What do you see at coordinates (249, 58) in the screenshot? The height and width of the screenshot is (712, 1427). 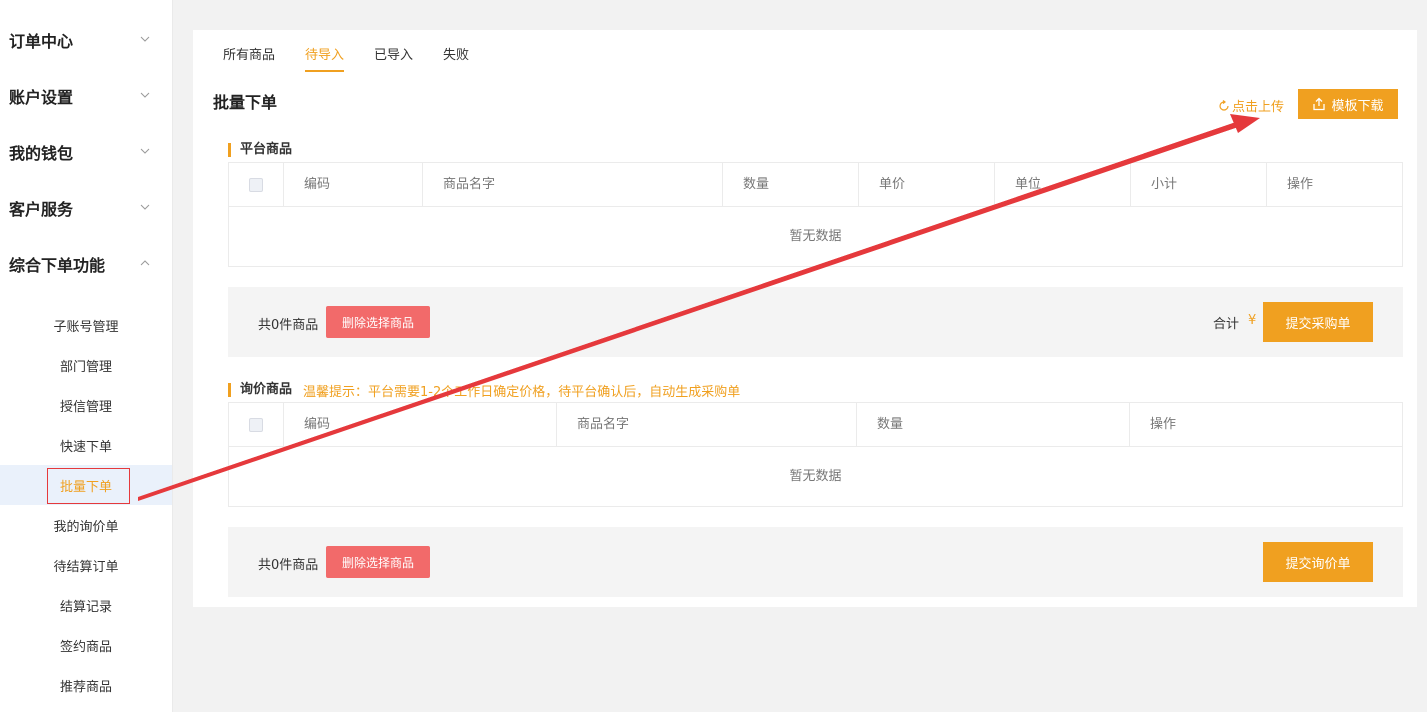 I see `tab-all-products: 所有商品` at bounding box center [249, 58].